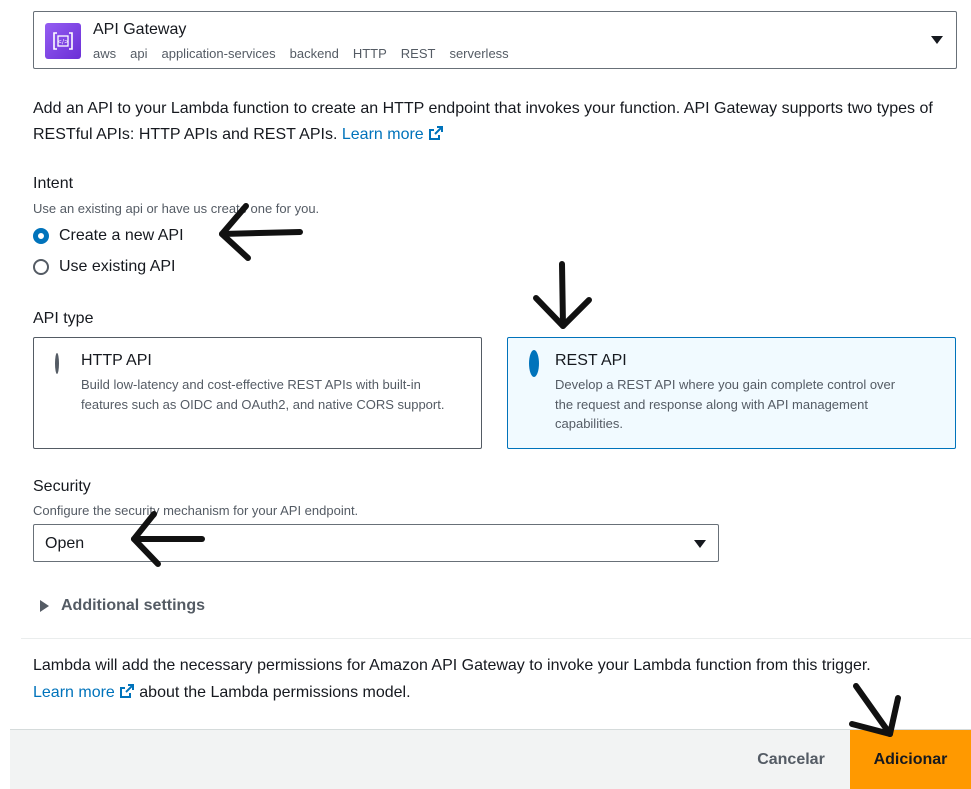 Image resolution: width=971 pixels, height=789 pixels. I want to click on arrow-down-right-icon, so click(875, 710).